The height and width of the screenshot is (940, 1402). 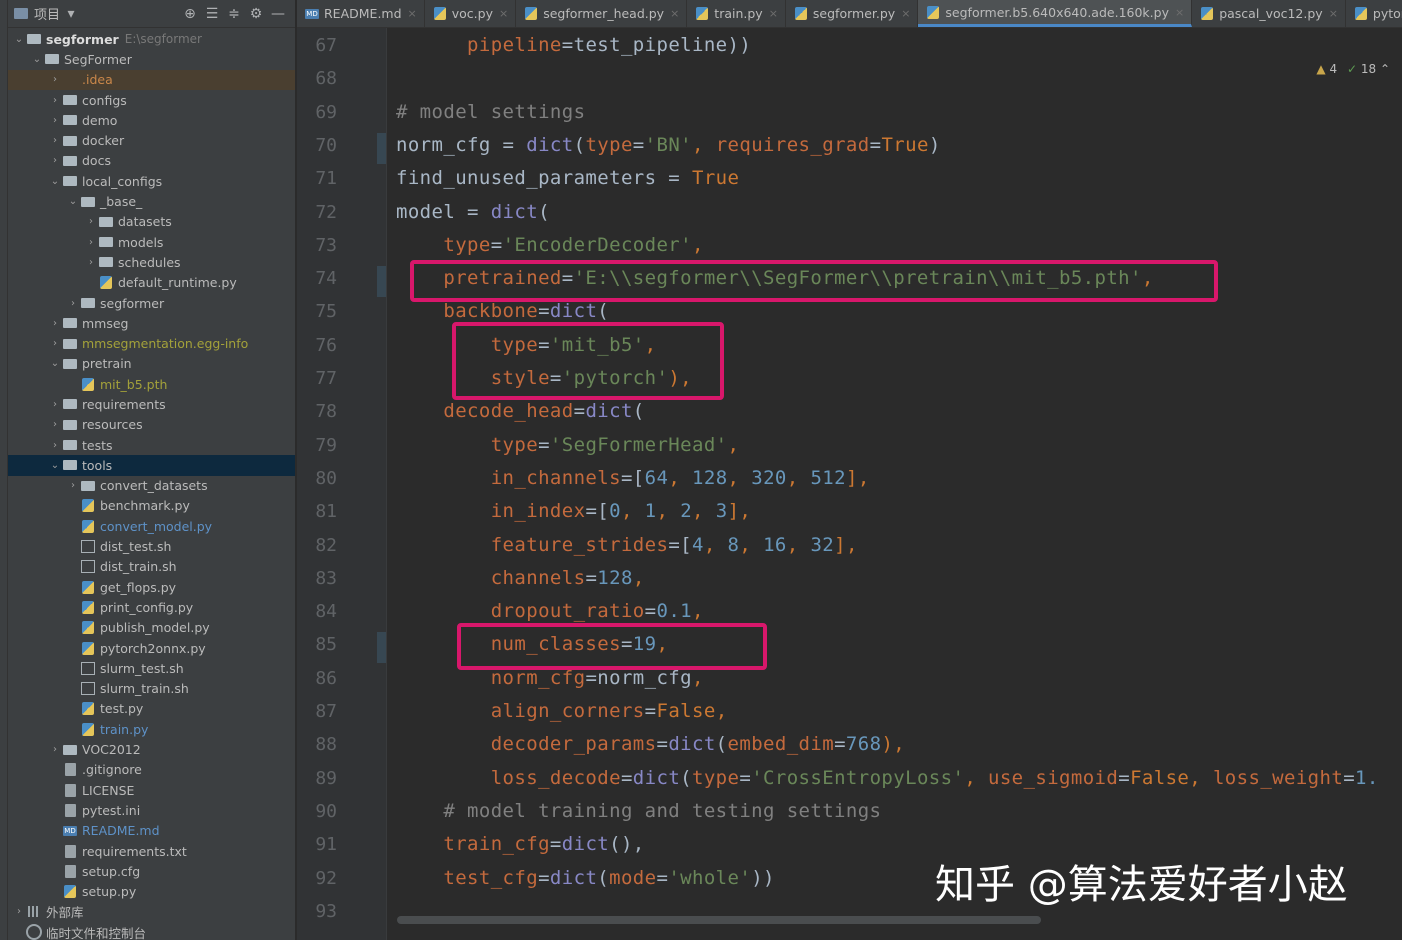 What do you see at coordinates (151, 486) in the screenshot?
I see `tree-folder: › convert_datasets` at bounding box center [151, 486].